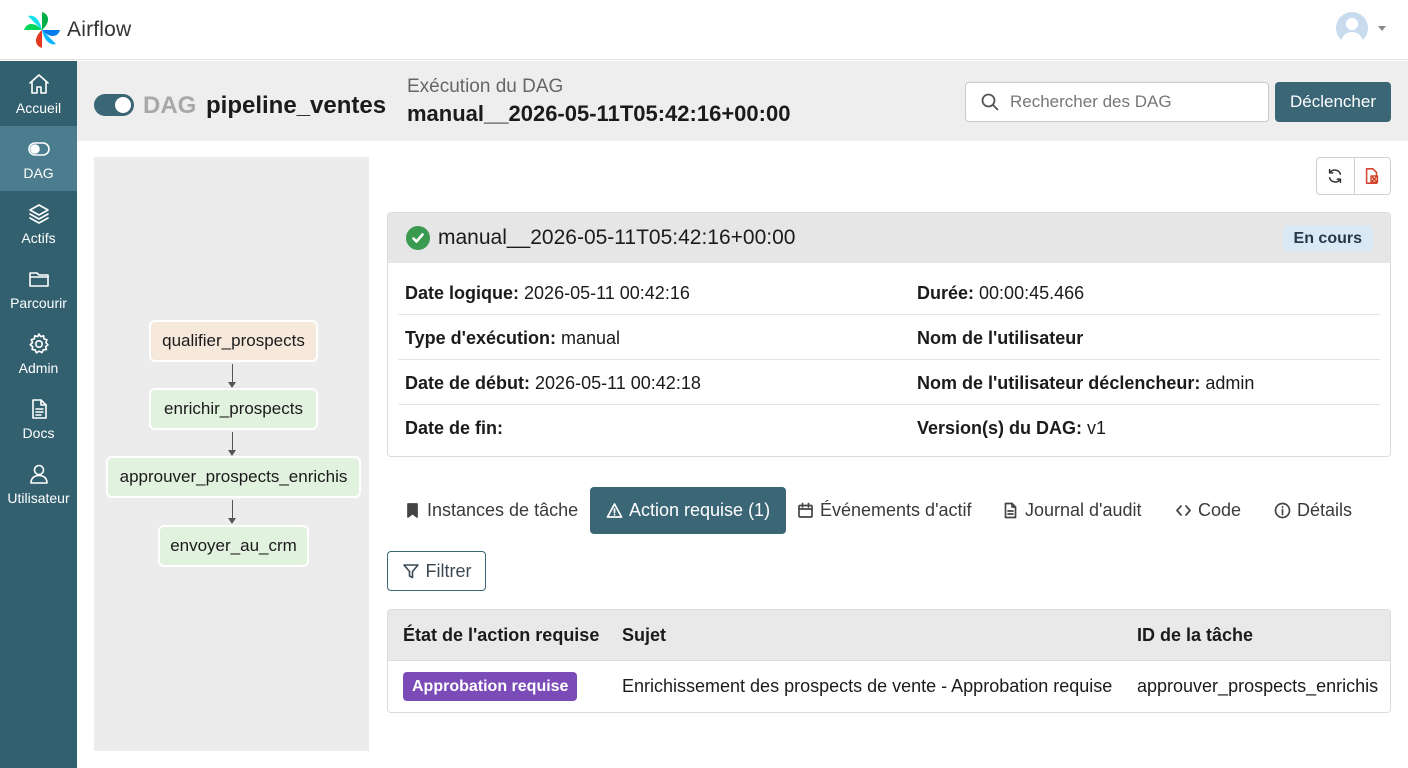 This screenshot has height=768, width=1408. I want to click on trigger-dag-button: Déclencher, so click(1333, 102).